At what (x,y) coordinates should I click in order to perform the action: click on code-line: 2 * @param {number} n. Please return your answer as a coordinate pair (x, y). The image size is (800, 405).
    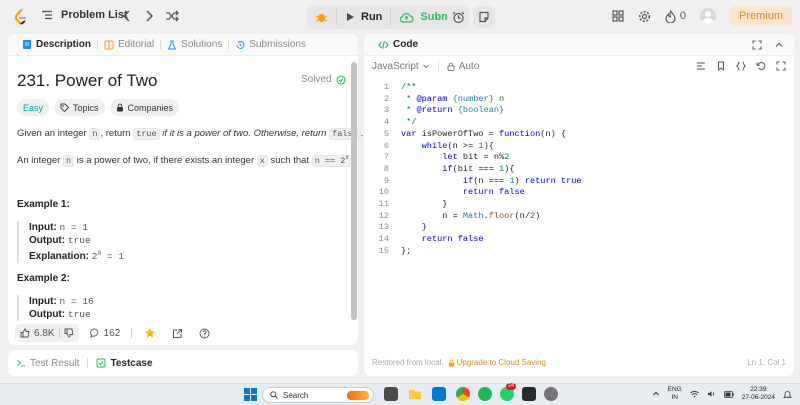
    Looking at the image, I should click on (444, 98).